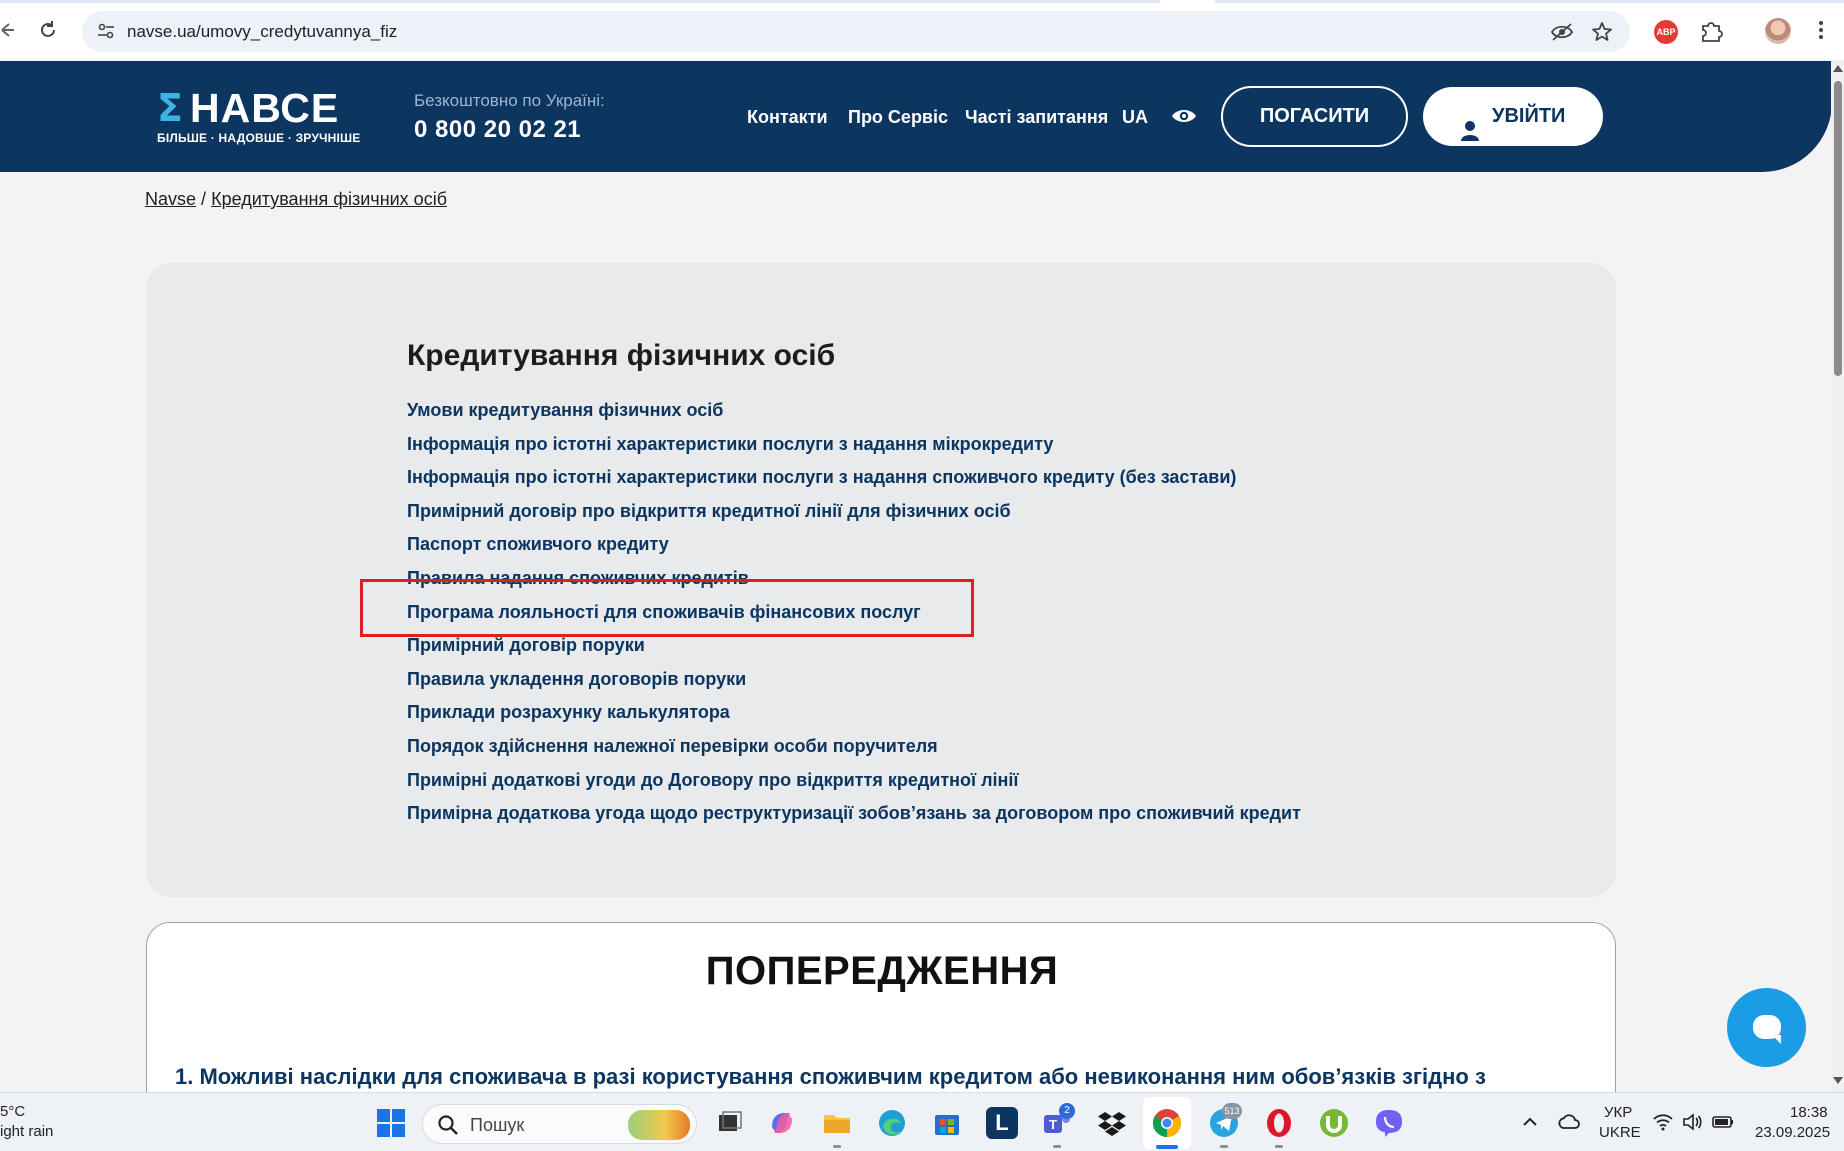  Describe the element at coordinates (1167, 1123) in the screenshot. I see `chrome-icon` at that location.